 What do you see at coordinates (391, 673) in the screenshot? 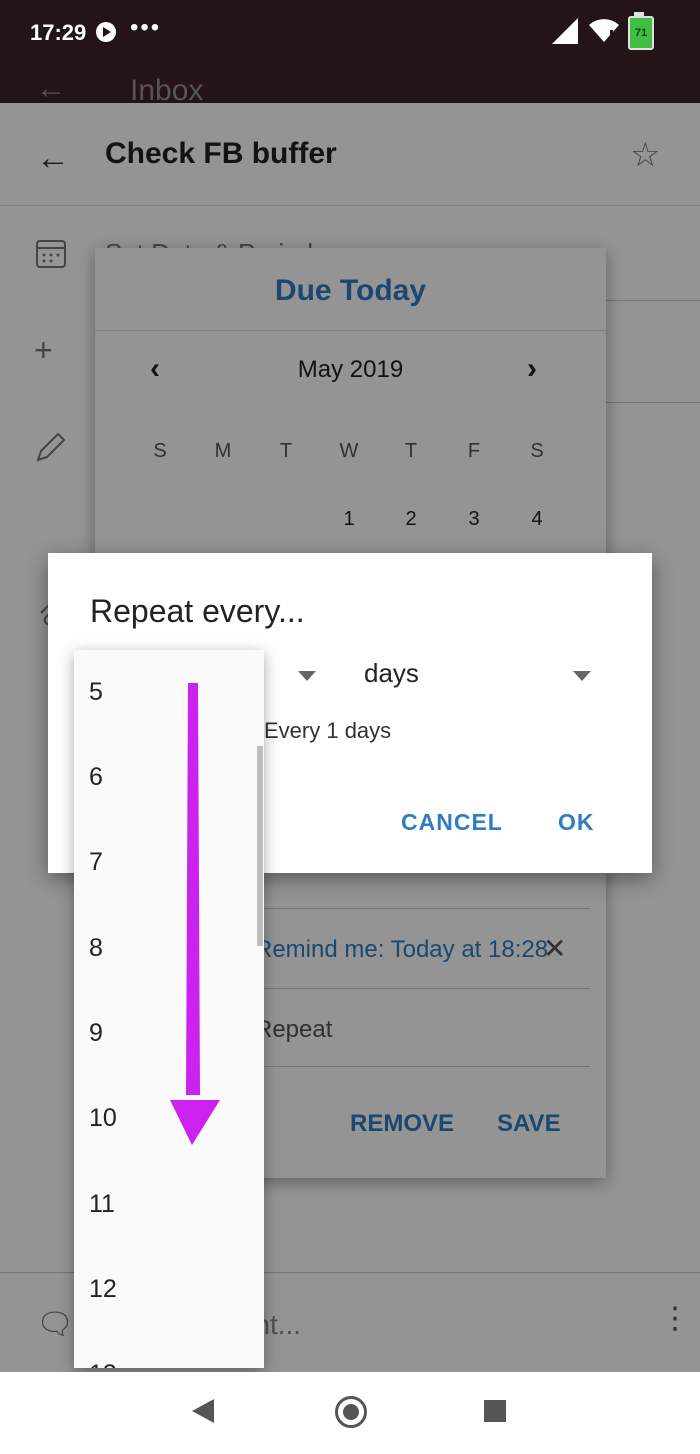
I see `unit-select: days` at bounding box center [391, 673].